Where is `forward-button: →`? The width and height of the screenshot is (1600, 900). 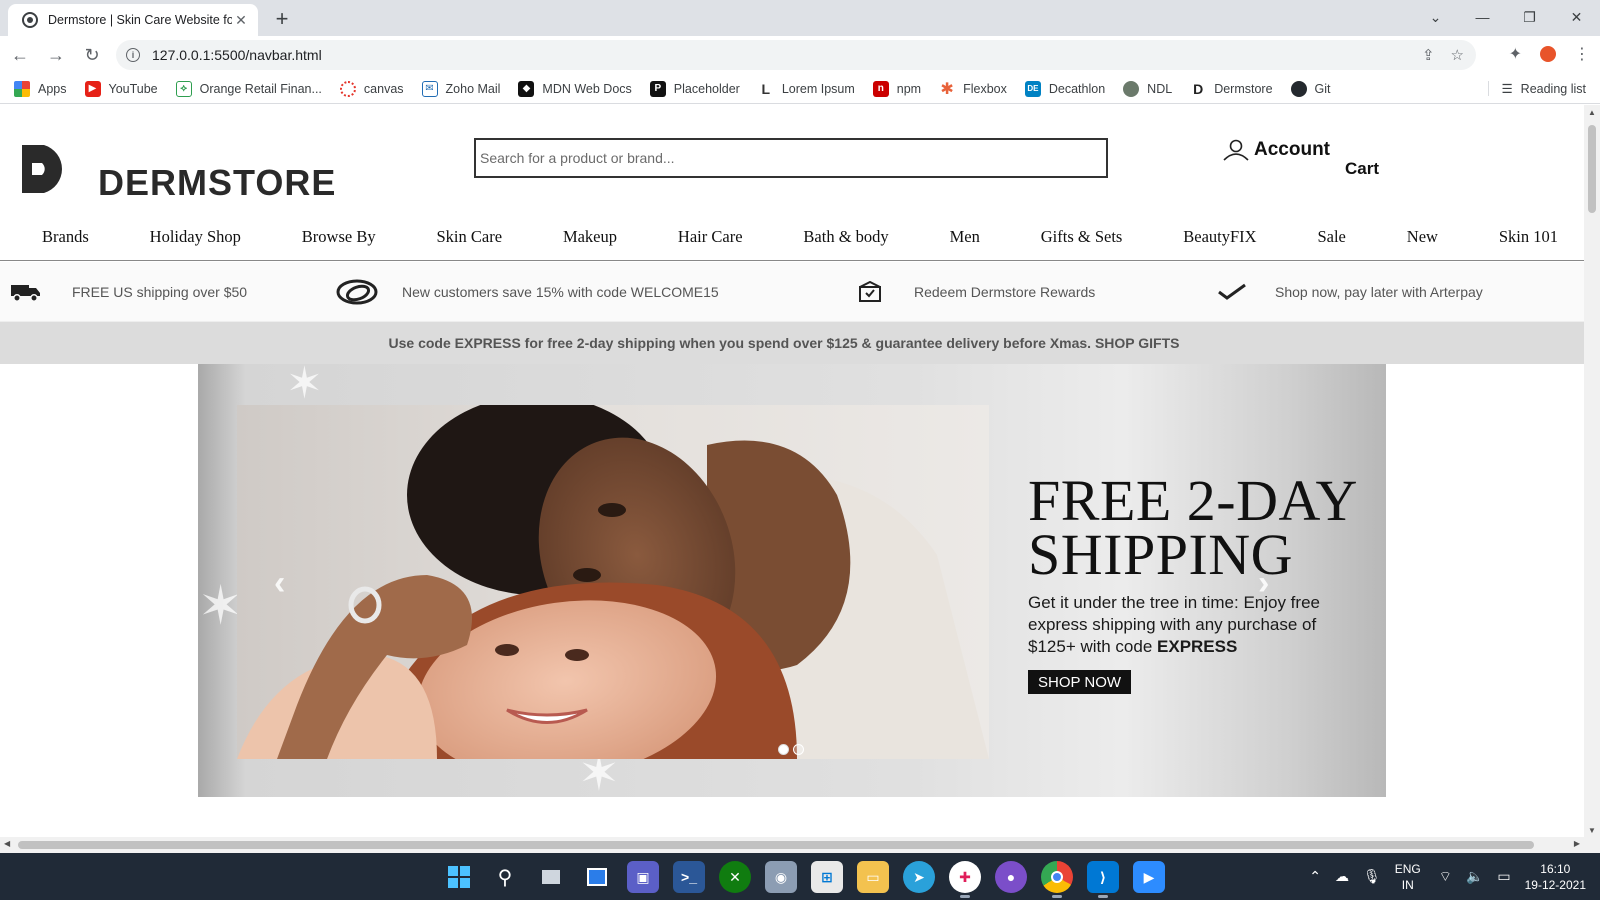
forward-button: → is located at coordinates (56, 55).